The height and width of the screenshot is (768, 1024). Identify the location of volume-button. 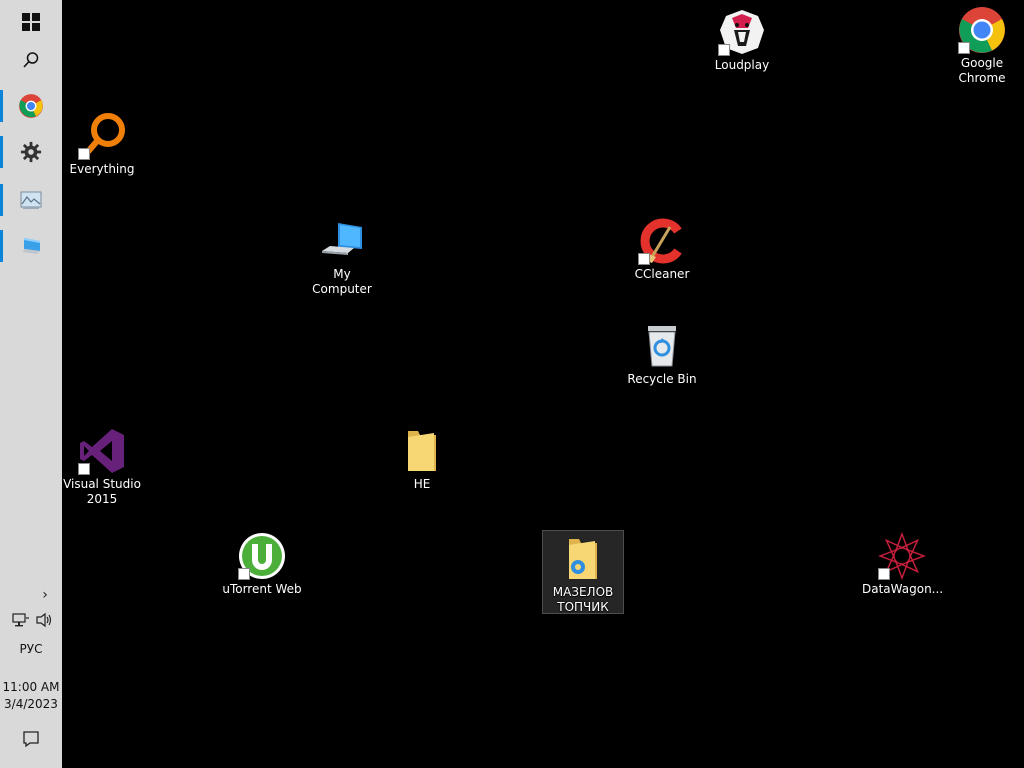
(44, 620).